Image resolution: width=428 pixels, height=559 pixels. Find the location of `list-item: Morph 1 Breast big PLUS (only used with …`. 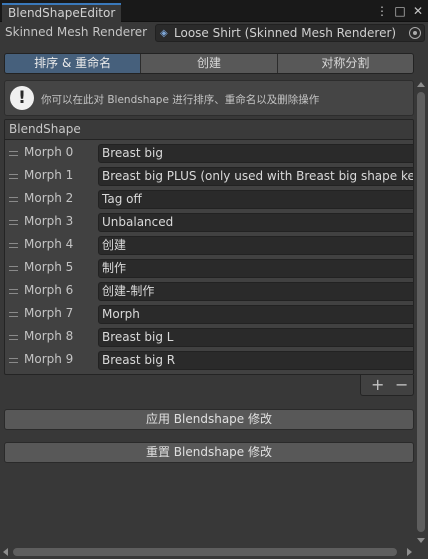

list-item: Morph 1 Breast big PLUS (only used with … is located at coordinates (209, 176).